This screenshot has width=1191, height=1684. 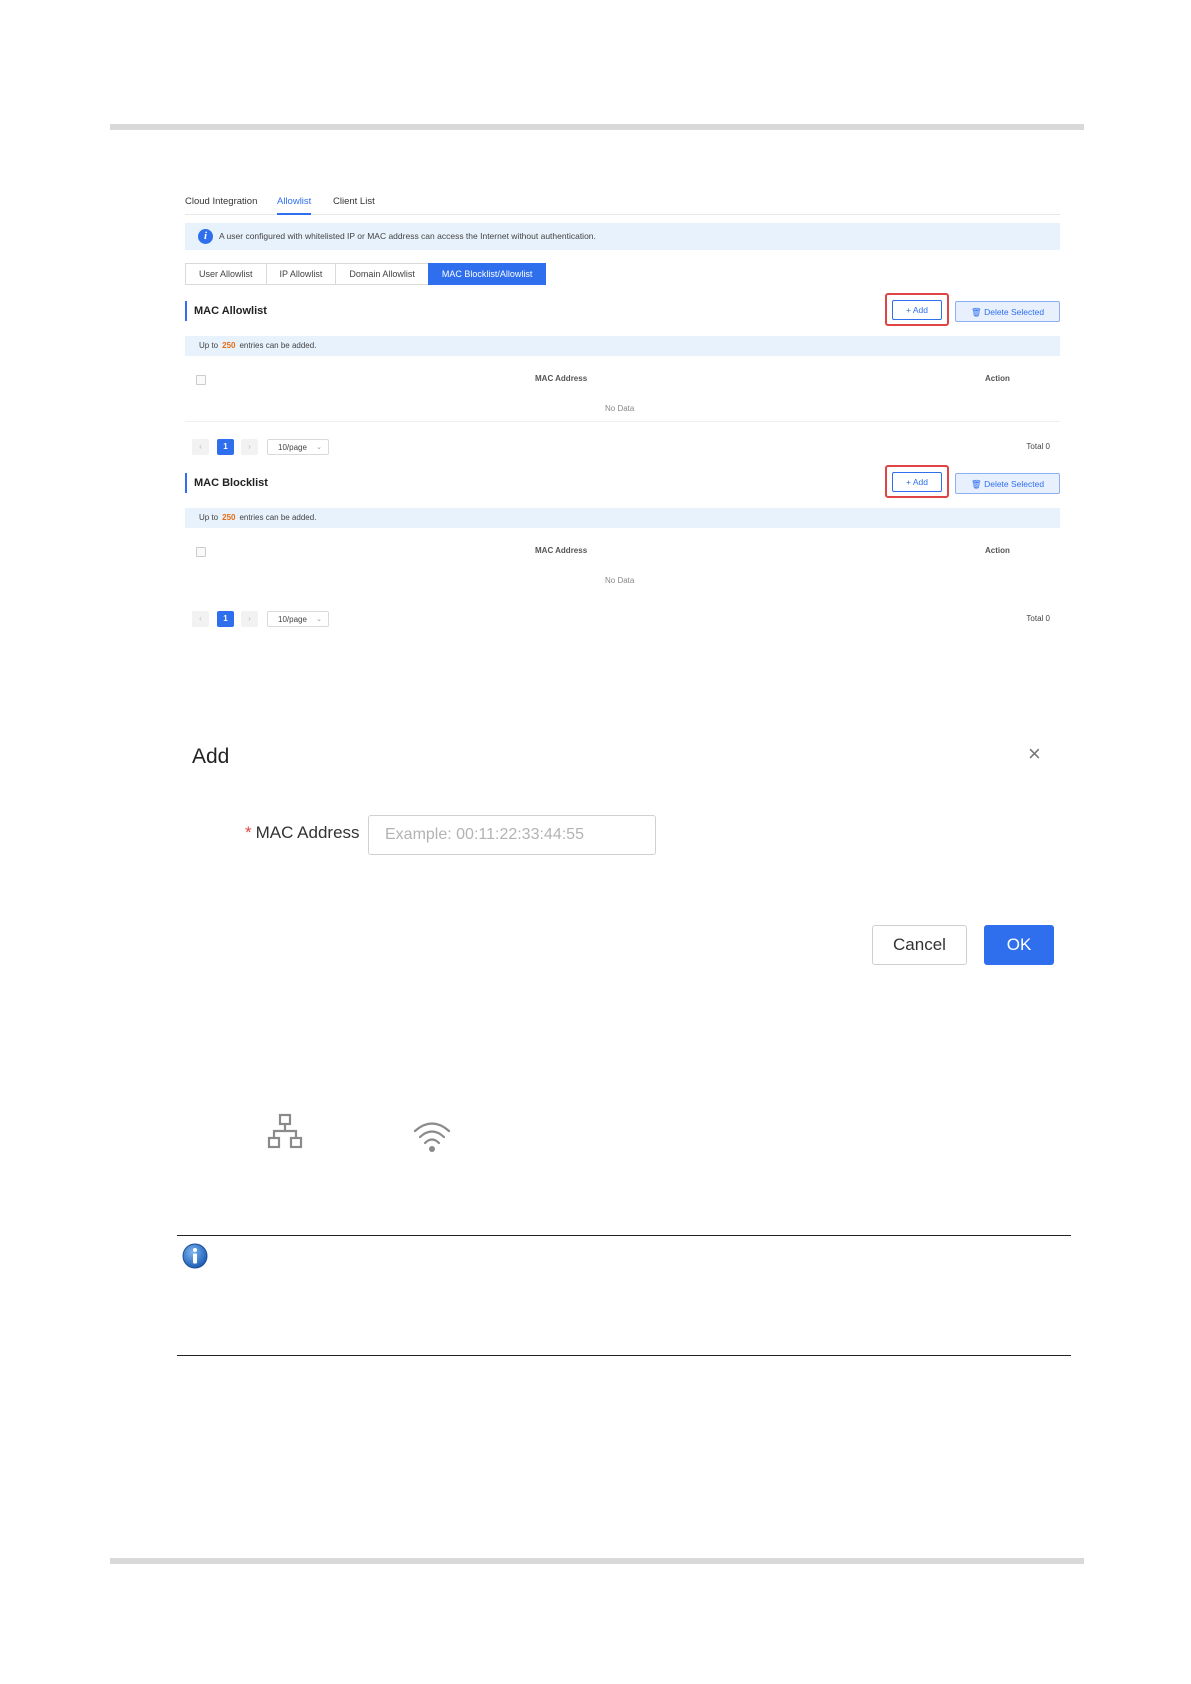 What do you see at coordinates (211, 756) in the screenshot?
I see `dialog-title: Add` at bounding box center [211, 756].